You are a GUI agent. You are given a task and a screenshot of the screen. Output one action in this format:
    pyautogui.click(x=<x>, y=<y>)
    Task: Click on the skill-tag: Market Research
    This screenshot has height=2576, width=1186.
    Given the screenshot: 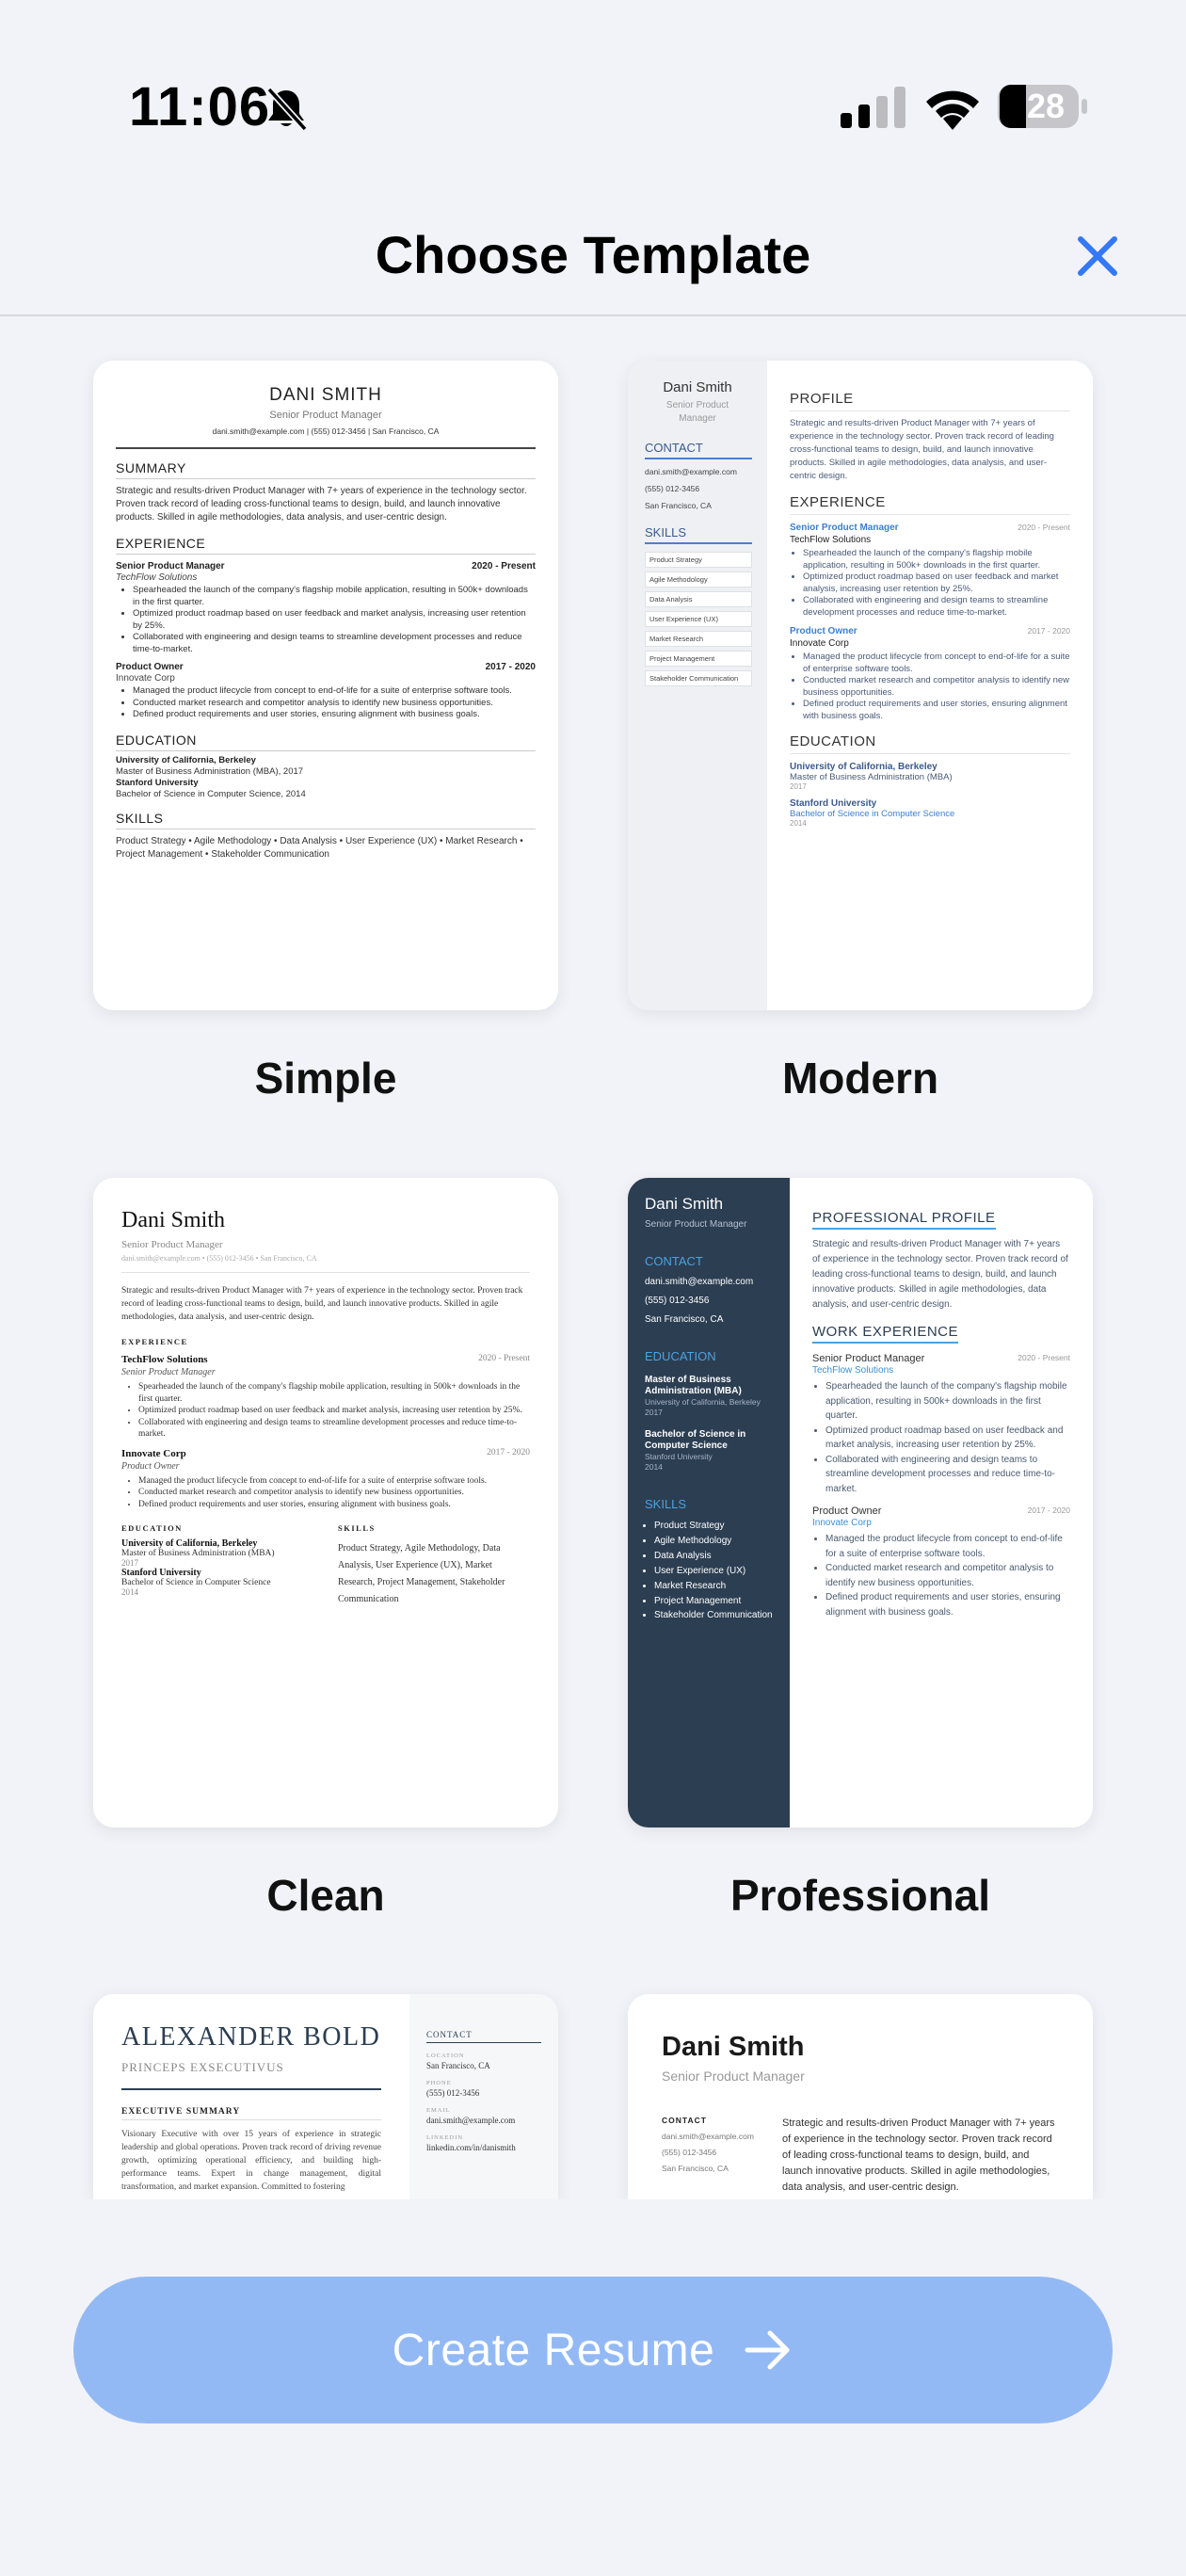 What is the action you would take?
    pyautogui.click(x=698, y=639)
    